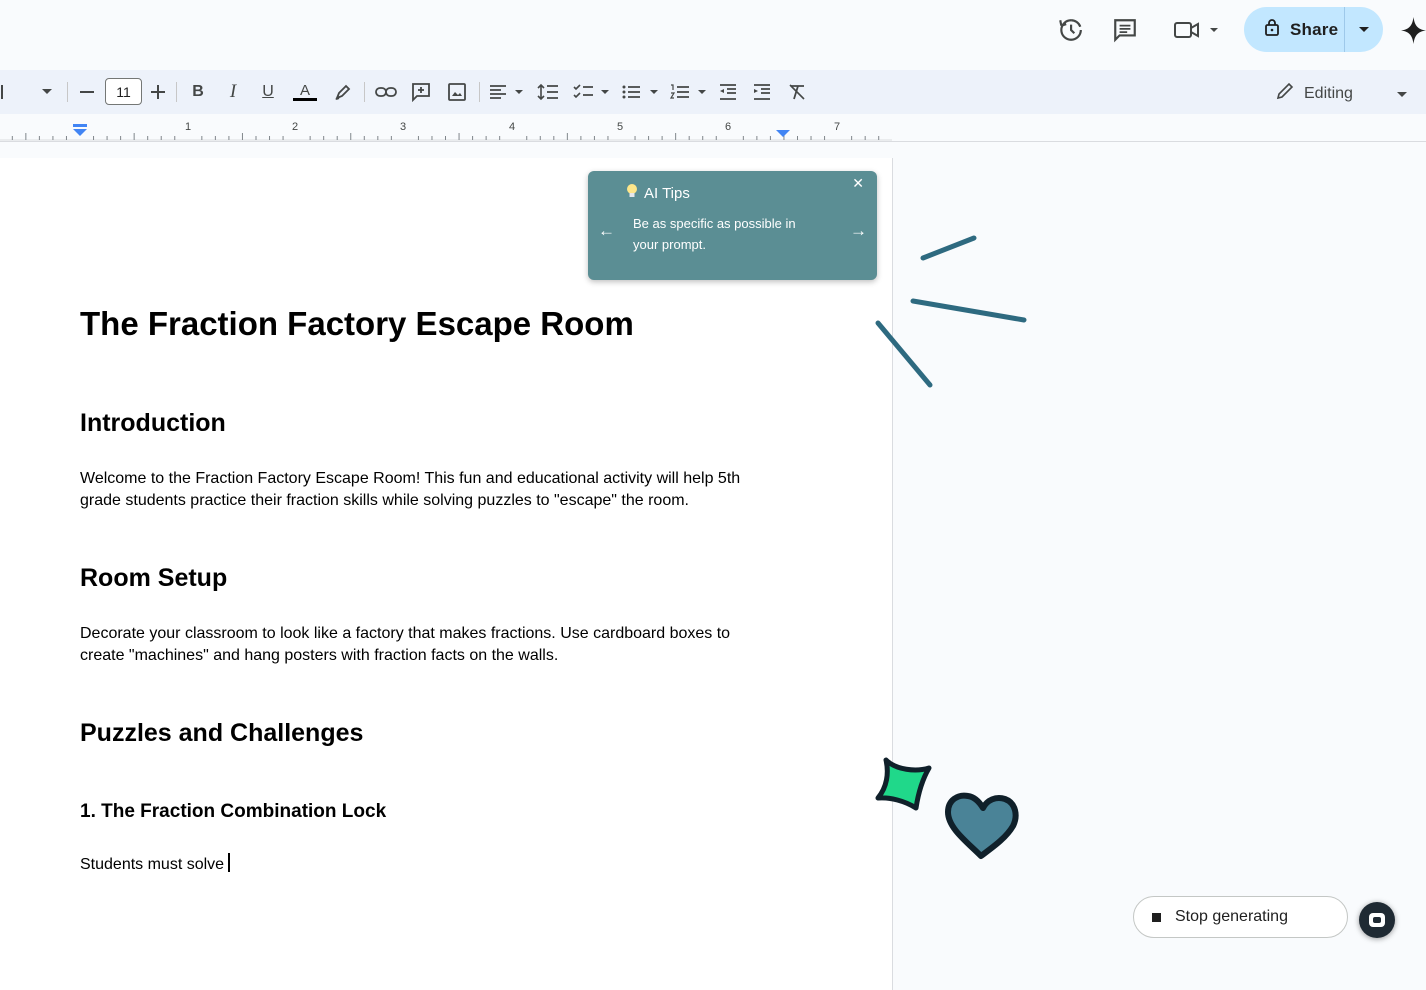 Image resolution: width=1426 pixels, height=990 pixels. What do you see at coordinates (783, 133) in the screenshot?
I see `right-indent-marker` at bounding box center [783, 133].